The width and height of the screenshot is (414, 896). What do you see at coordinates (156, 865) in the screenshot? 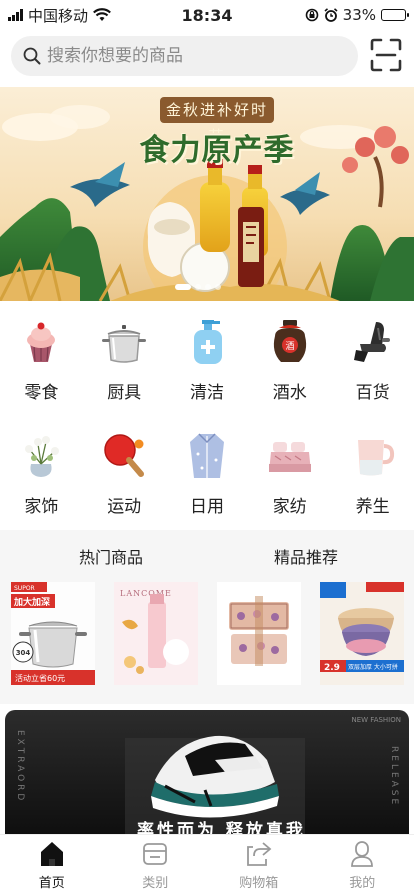
I see `tab-category: 类别` at bounding box center [156, 865].